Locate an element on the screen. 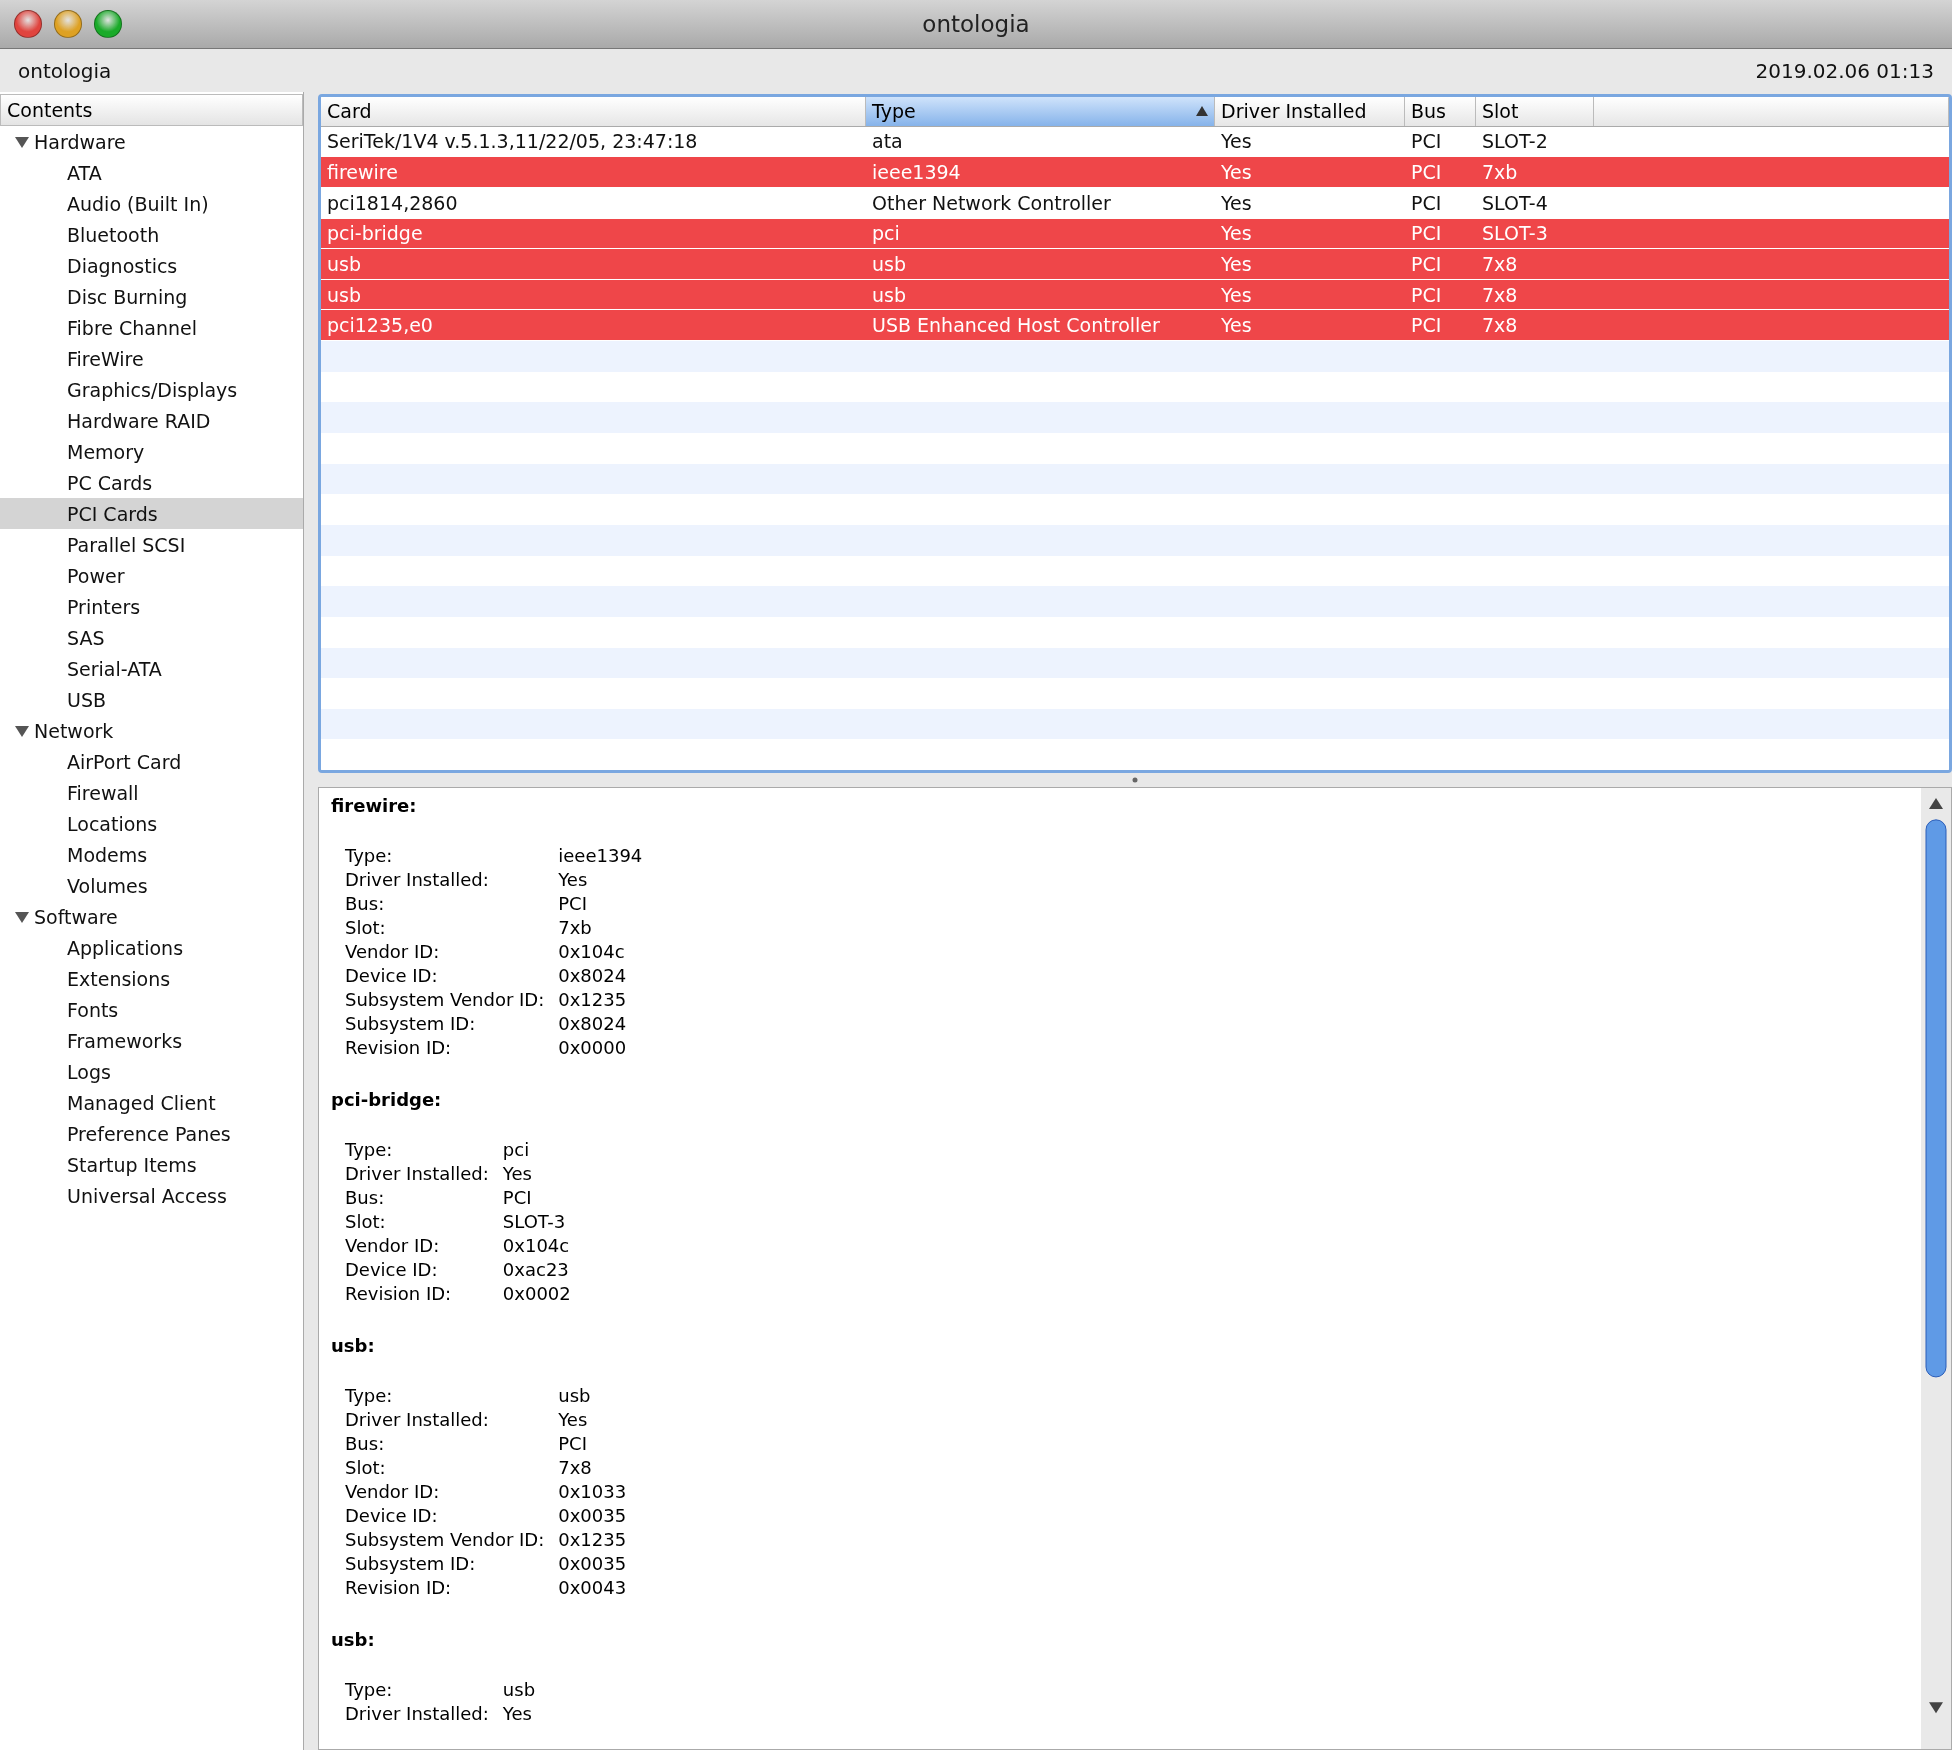 This screenshot has width=1952, height=1750. sidebar-item: Bluetooth is located at coordinates (151, 234).